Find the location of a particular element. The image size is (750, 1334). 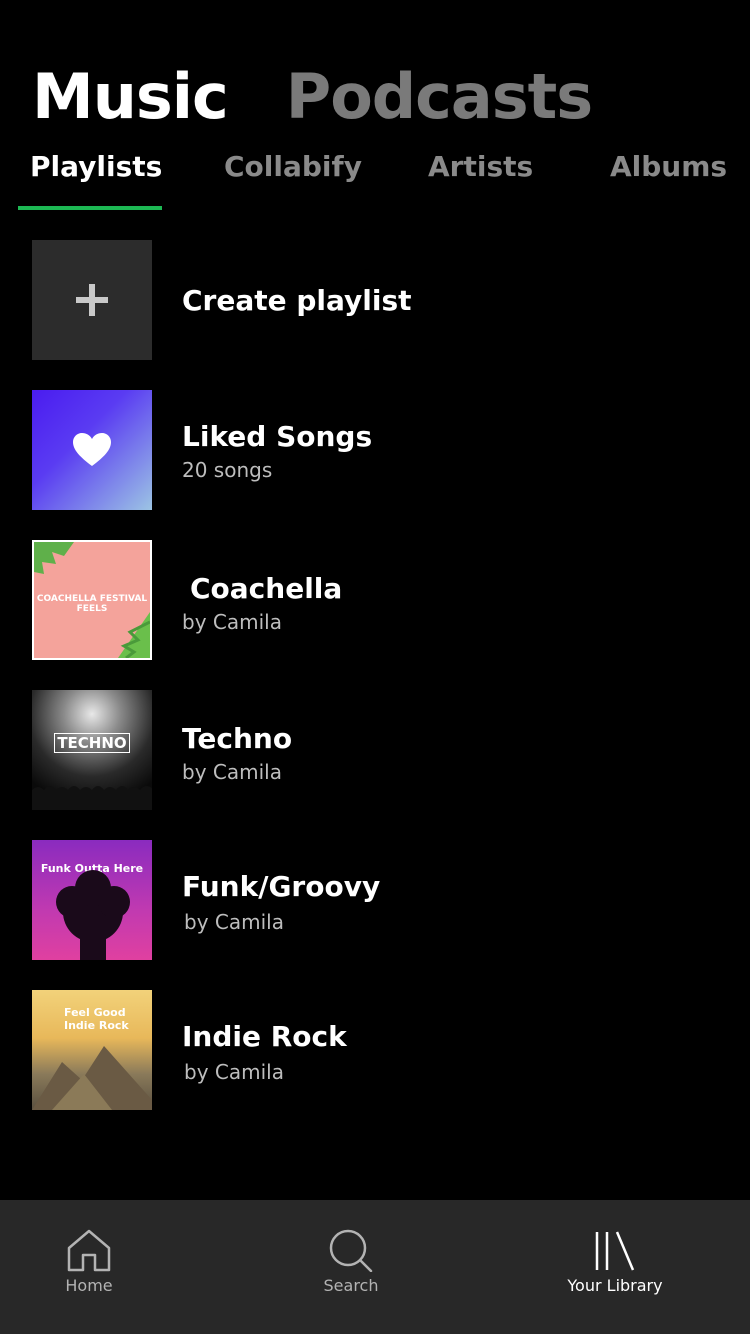

tab-artists: Artists is located at coordinates (480, 166).